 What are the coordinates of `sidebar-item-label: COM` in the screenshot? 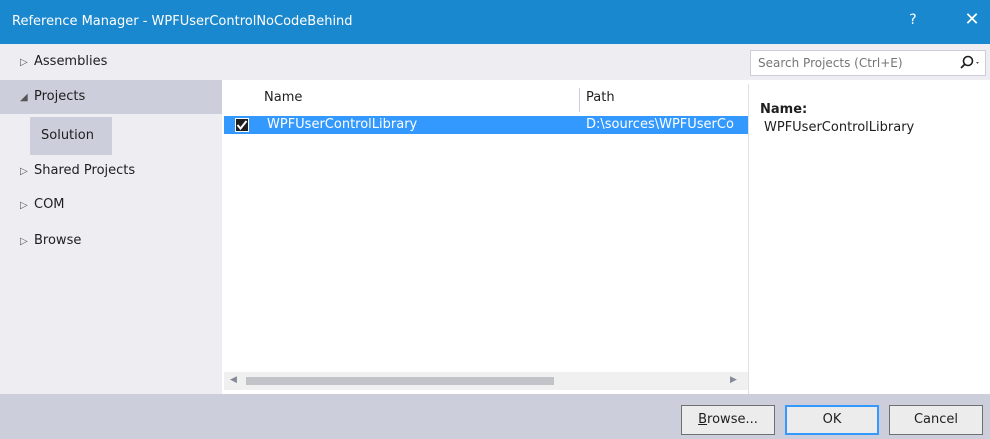 It's located at (49, 204).